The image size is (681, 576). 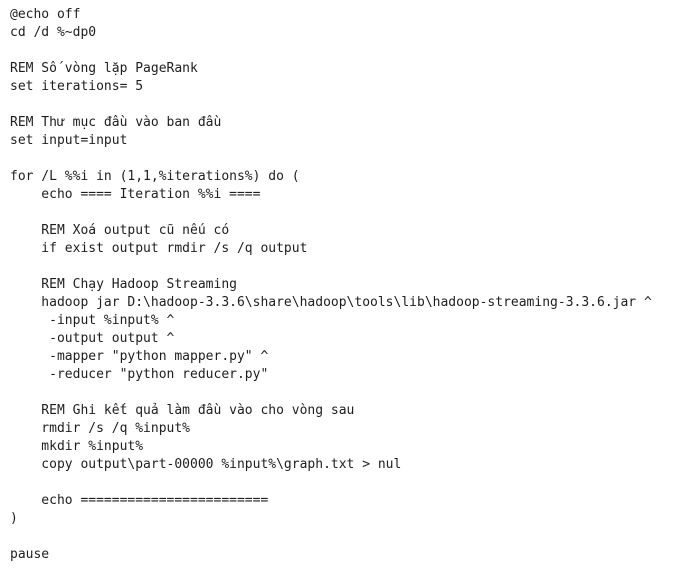 I want to click on code-line-31: pause, so click(x=30, y=554).